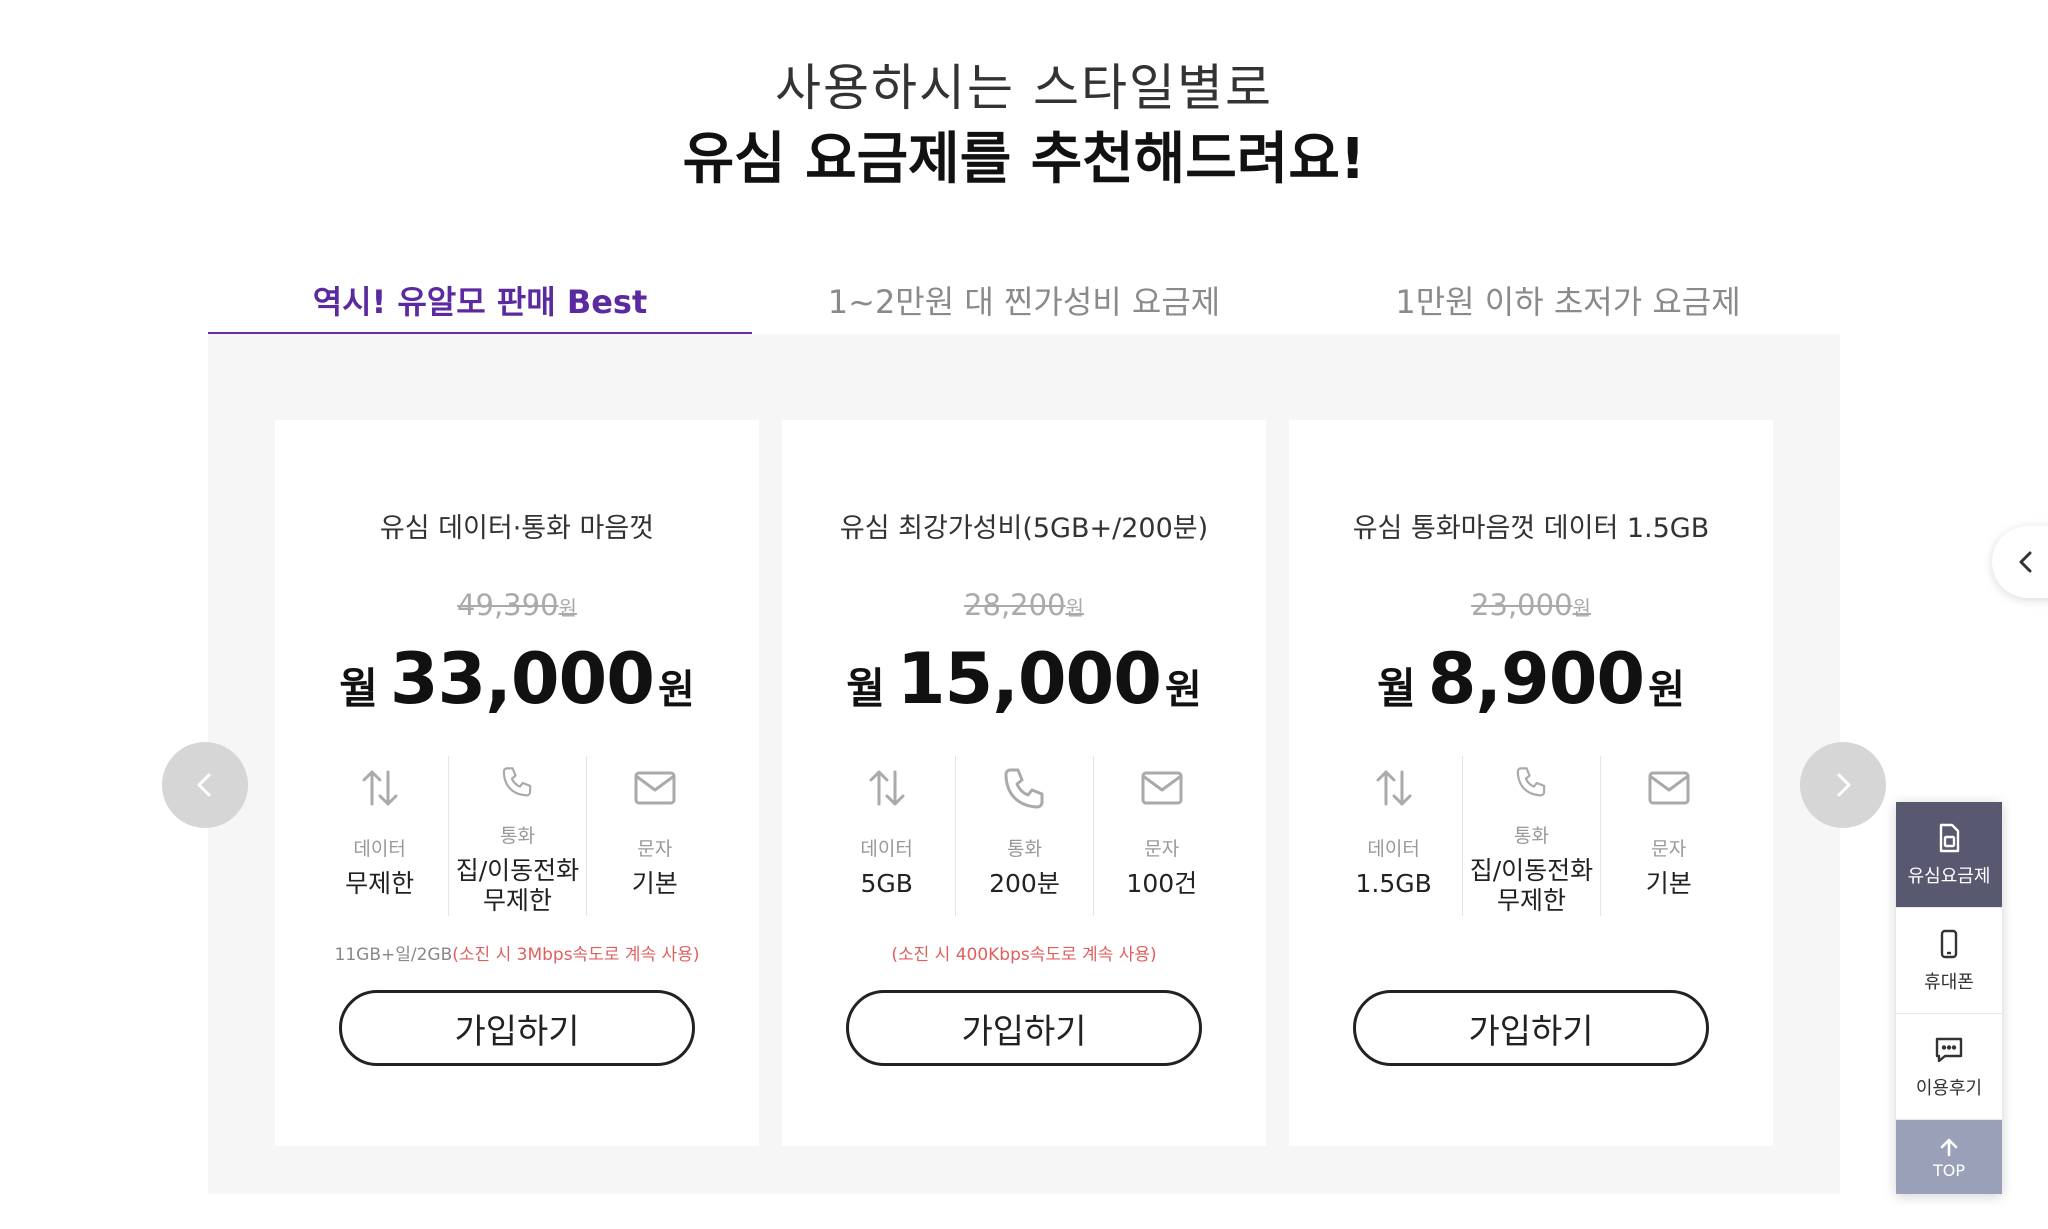 This screenshot has width=2048, height=1229. I want to click on feature-data: 데이터 1.5GB, so click(1393, 836).